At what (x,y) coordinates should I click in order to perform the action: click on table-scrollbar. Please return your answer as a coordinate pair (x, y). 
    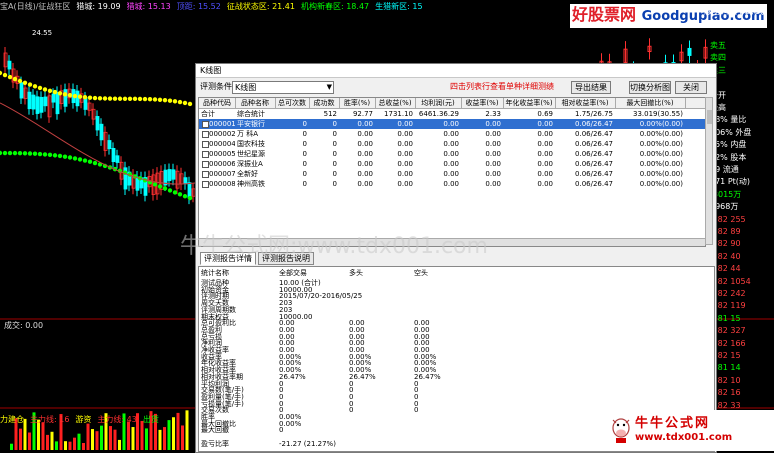
    Looking at the image, I should click on (709, 171).